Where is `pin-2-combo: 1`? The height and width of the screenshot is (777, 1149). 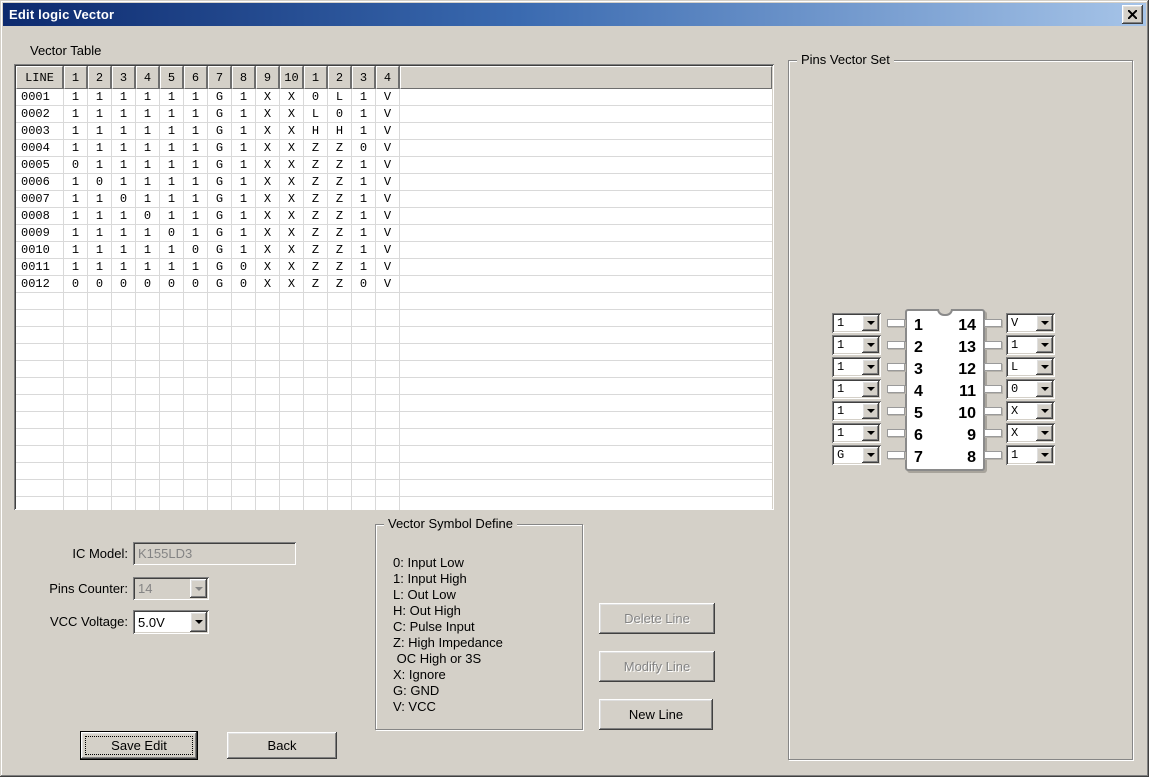
pin-2-combo: 1 is located at coordinates (856, 345).